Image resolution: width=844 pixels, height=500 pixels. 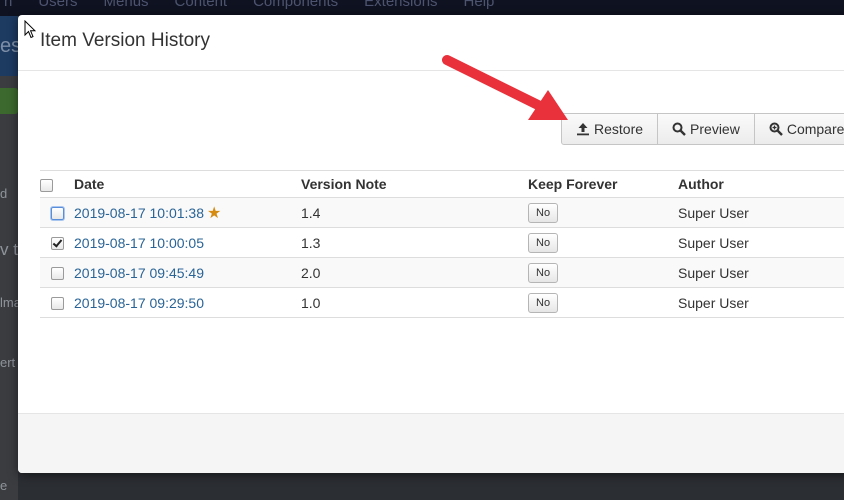 I want to click on menu-item-components: Components, so click(x=296, y=5).